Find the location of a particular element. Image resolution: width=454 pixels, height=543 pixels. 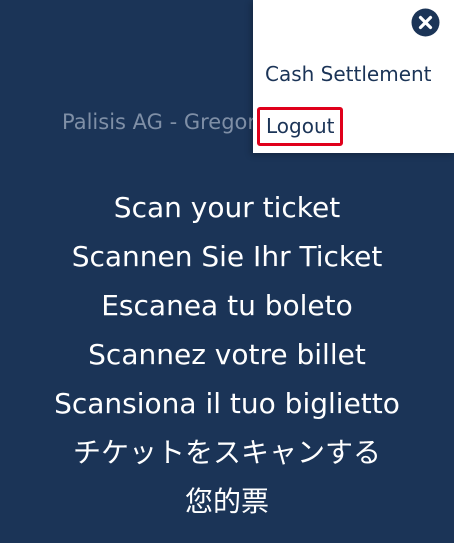

operator-subtitle: Palisis AG - Gregor is located at coordinates (159, 122).